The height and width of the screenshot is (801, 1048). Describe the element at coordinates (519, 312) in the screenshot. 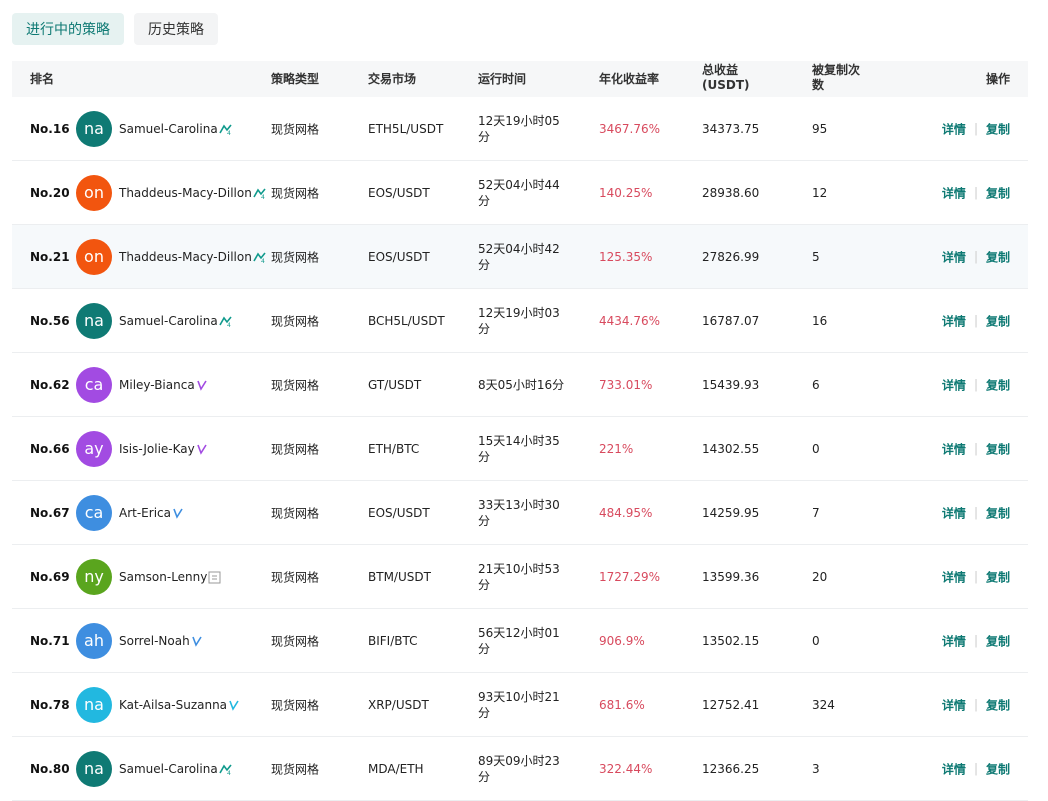

I see `runtime-line1: 12天19小时03` at that location.